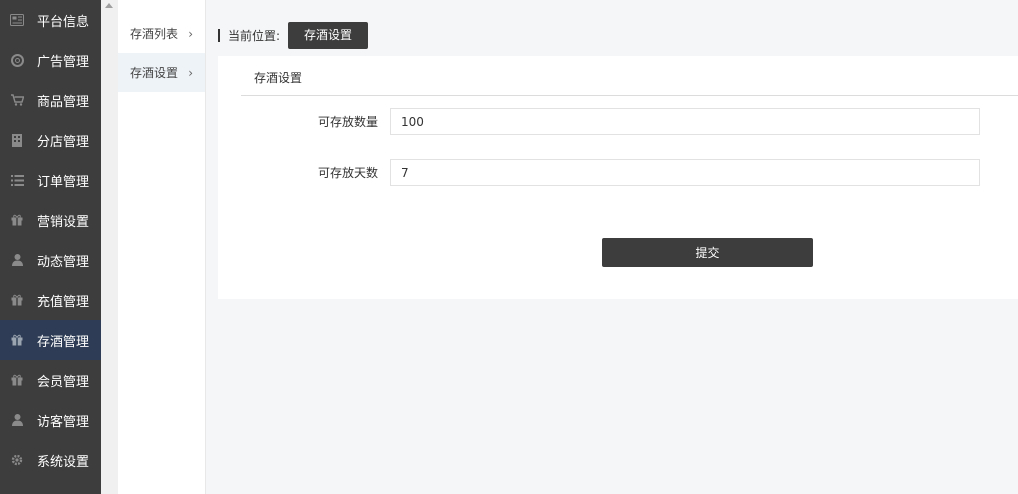 The image size is (1018, 494). Describe the element at coordinates (63, 102) in the screenshot. I see `sidebar-item-label: 商品管理` at that location.